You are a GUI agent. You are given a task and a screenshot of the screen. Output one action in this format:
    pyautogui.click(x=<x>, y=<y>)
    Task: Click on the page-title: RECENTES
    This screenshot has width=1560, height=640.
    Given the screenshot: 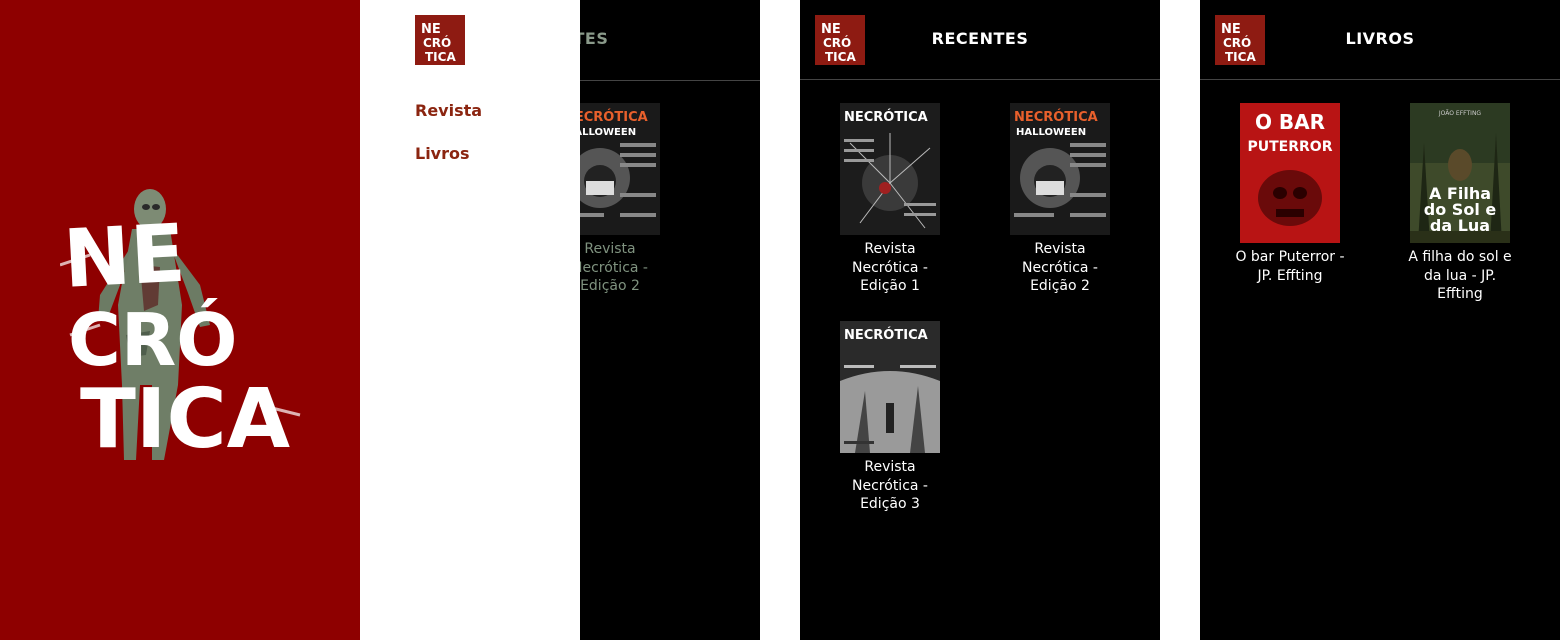 What is the action you would take?
    pyautogui.click(x=980, y=38)
    